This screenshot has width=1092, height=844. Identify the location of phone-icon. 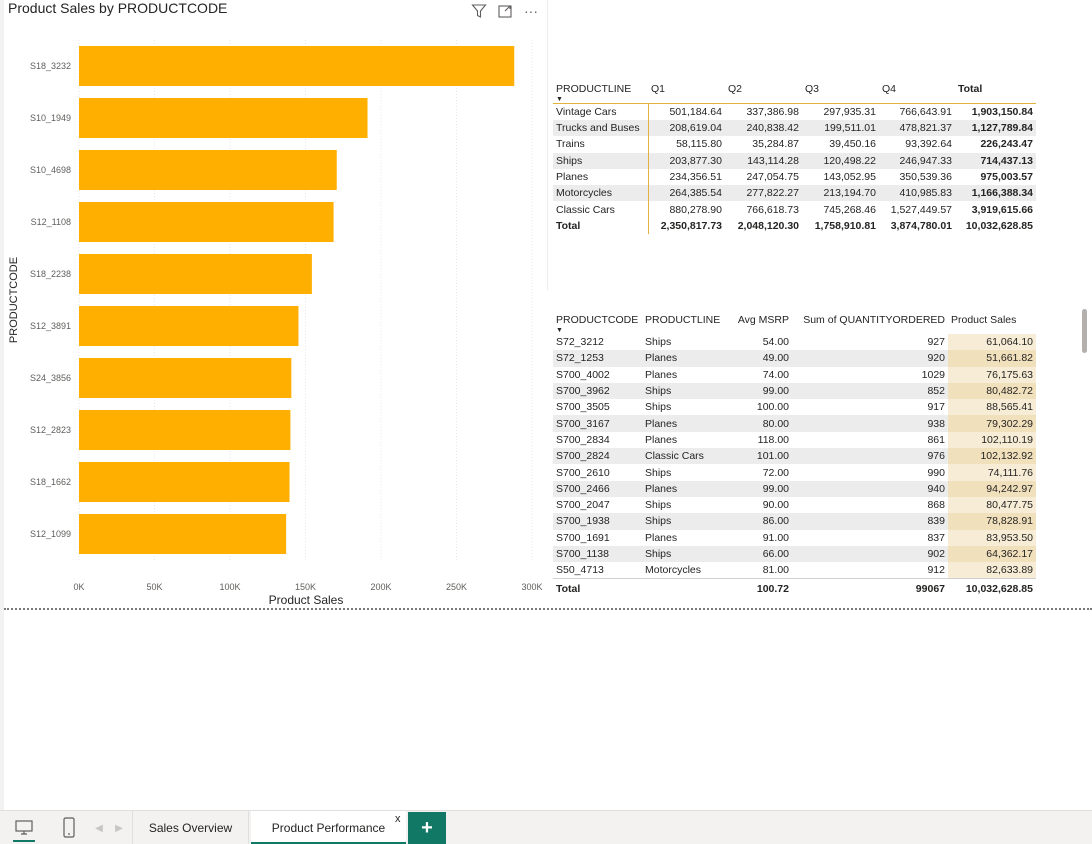
(69, 827).